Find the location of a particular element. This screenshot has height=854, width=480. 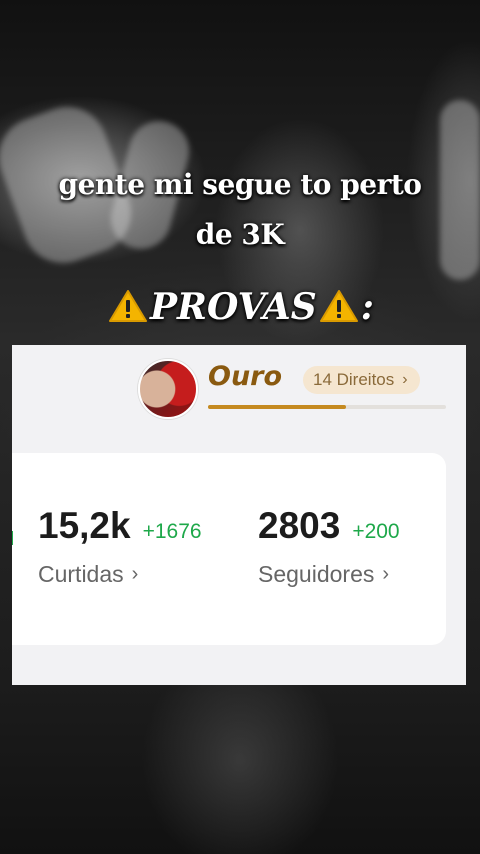

followers-count: 2803 is located at coordinates (299, 525).